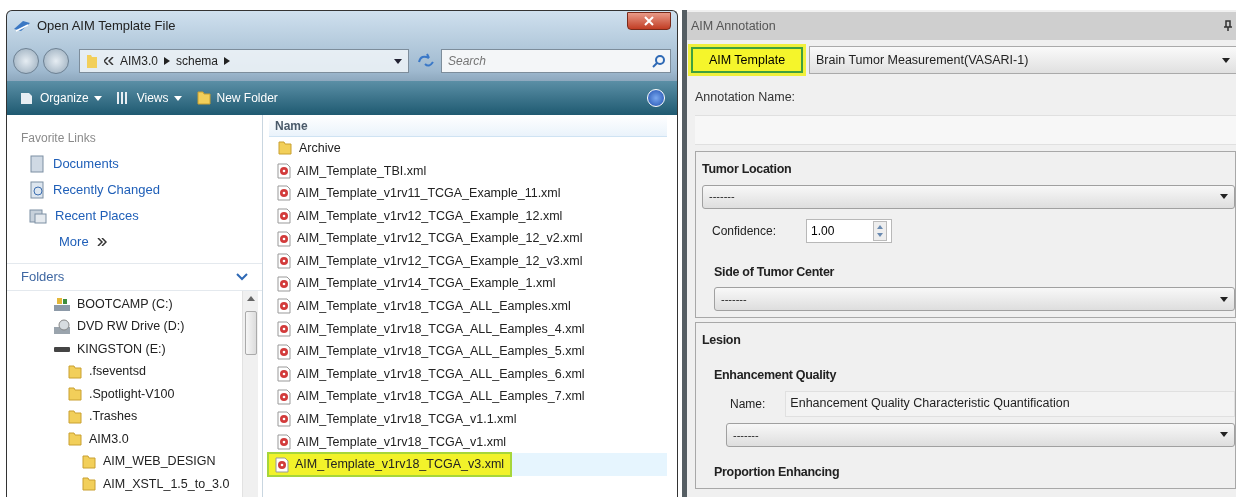 This screenshot has height=497, width=1236. Describe the element at coordinates (22, 26) in the screenshot. I see `app-icon` at that location.